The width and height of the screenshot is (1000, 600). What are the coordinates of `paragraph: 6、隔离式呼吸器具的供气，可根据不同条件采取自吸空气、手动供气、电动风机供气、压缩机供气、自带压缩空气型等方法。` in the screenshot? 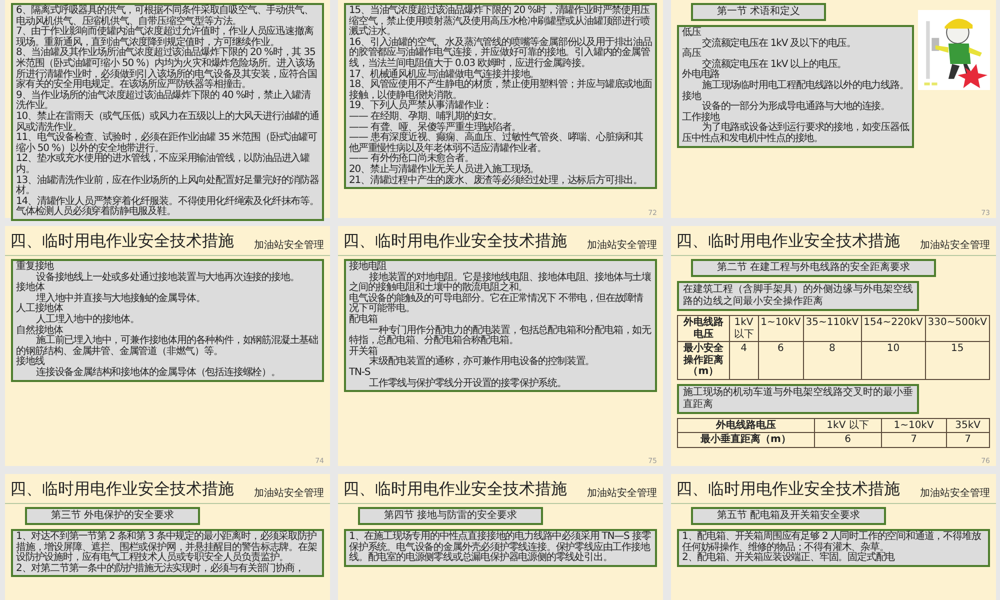 It's located at (165, 16).